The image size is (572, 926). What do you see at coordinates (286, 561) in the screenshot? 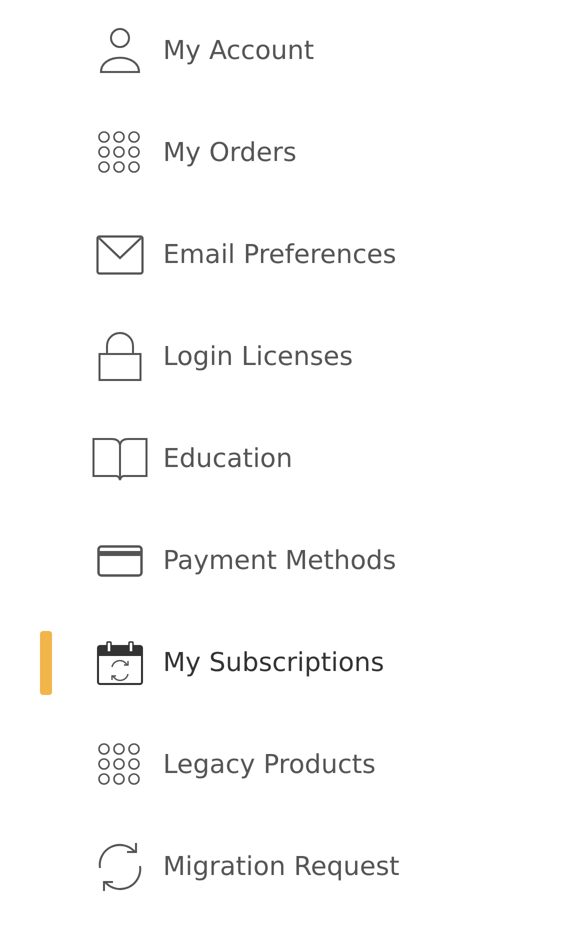
I see `menu-item: Payment Methods` at bounding box center [286, 561].